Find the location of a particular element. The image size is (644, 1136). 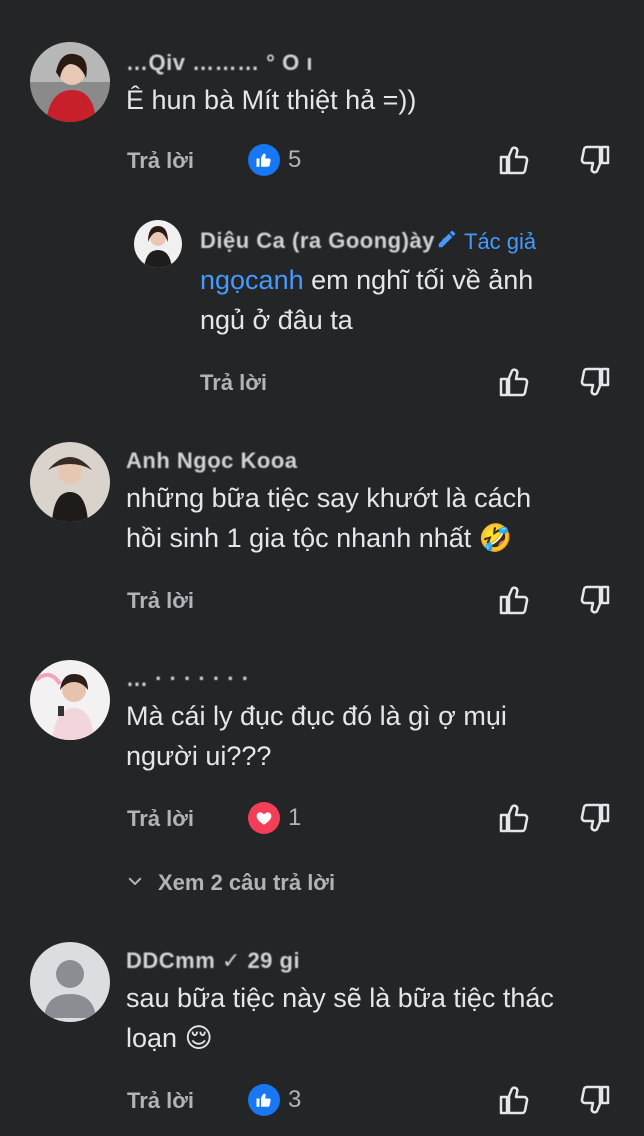

mention-link: ngọcanh is located at coordinates (252, 280).